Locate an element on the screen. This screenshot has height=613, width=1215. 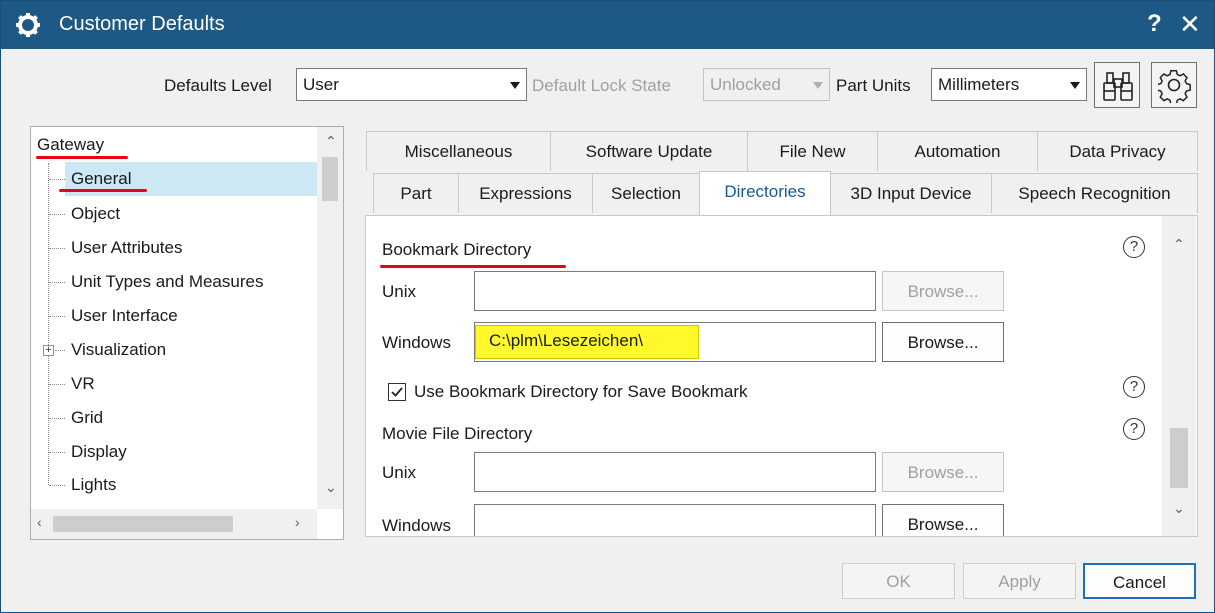
expand-icon: + is located at coordinates (48, 350).